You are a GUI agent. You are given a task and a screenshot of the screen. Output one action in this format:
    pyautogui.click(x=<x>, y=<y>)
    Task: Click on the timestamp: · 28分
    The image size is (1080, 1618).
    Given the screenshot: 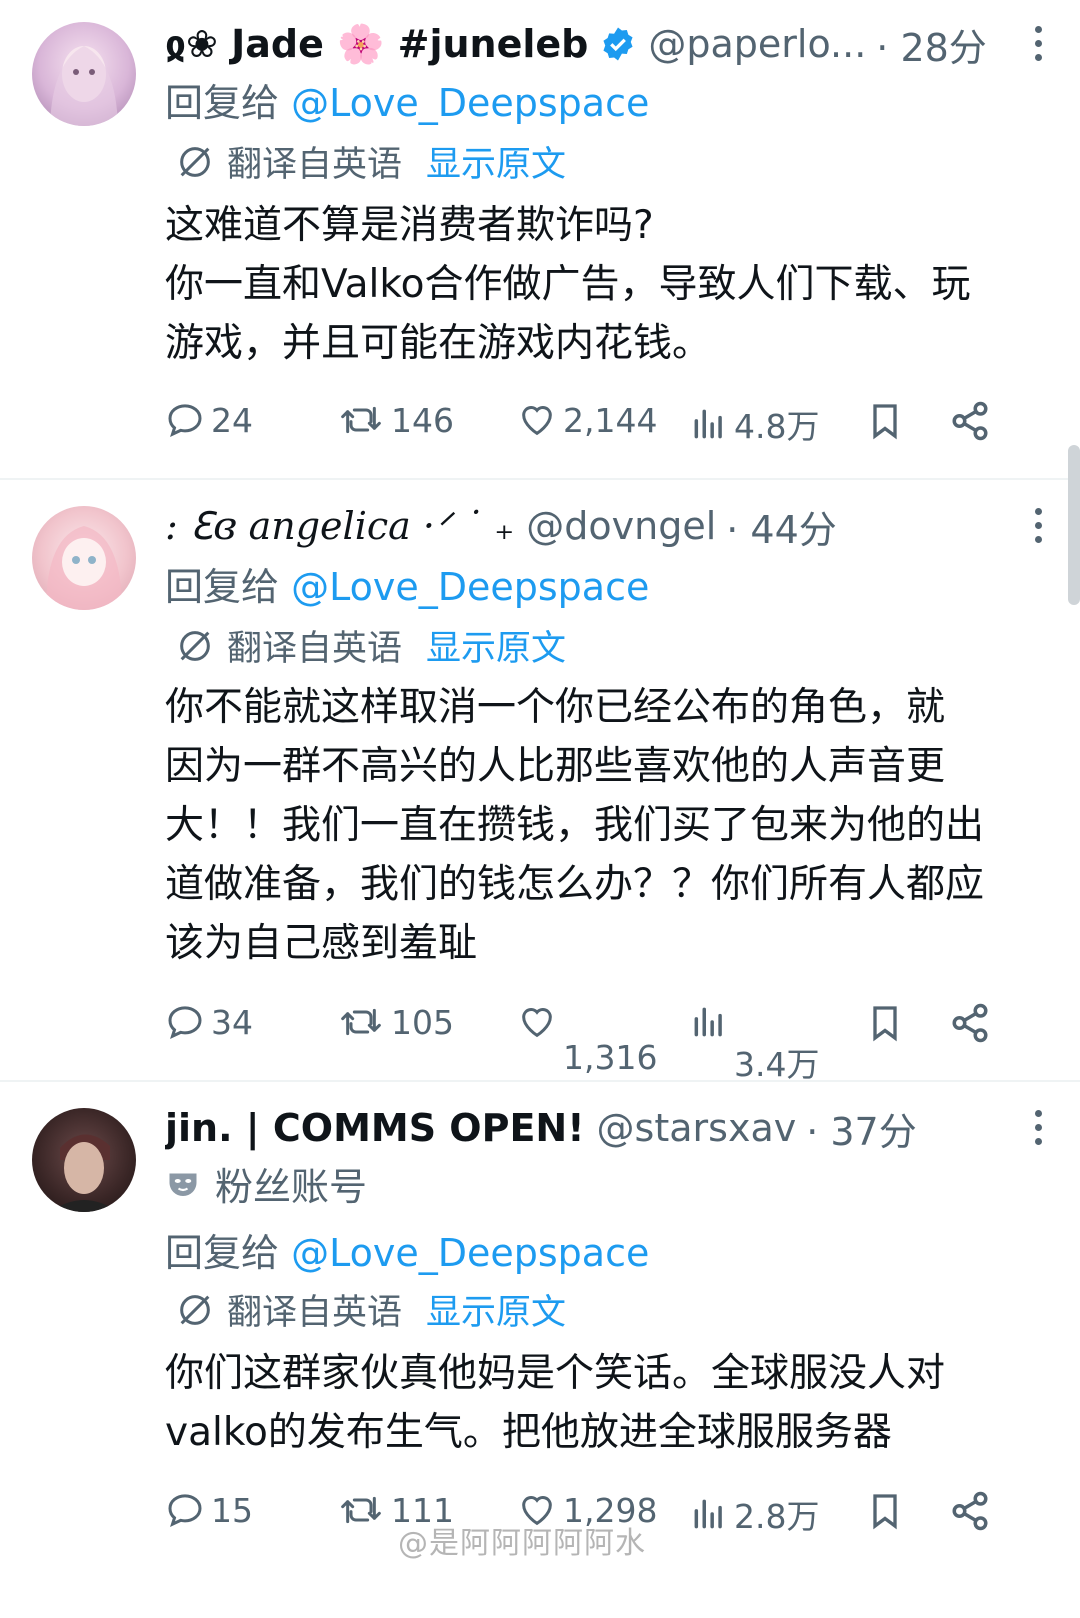 What is the action you would take?
    pyautogui.click(x=931, y=44)
    